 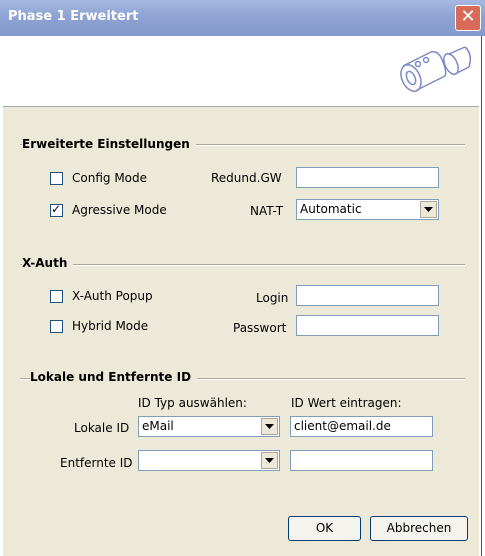 I want to click on redund-gw-label: Redund.GW, so click(x=246, y=178).